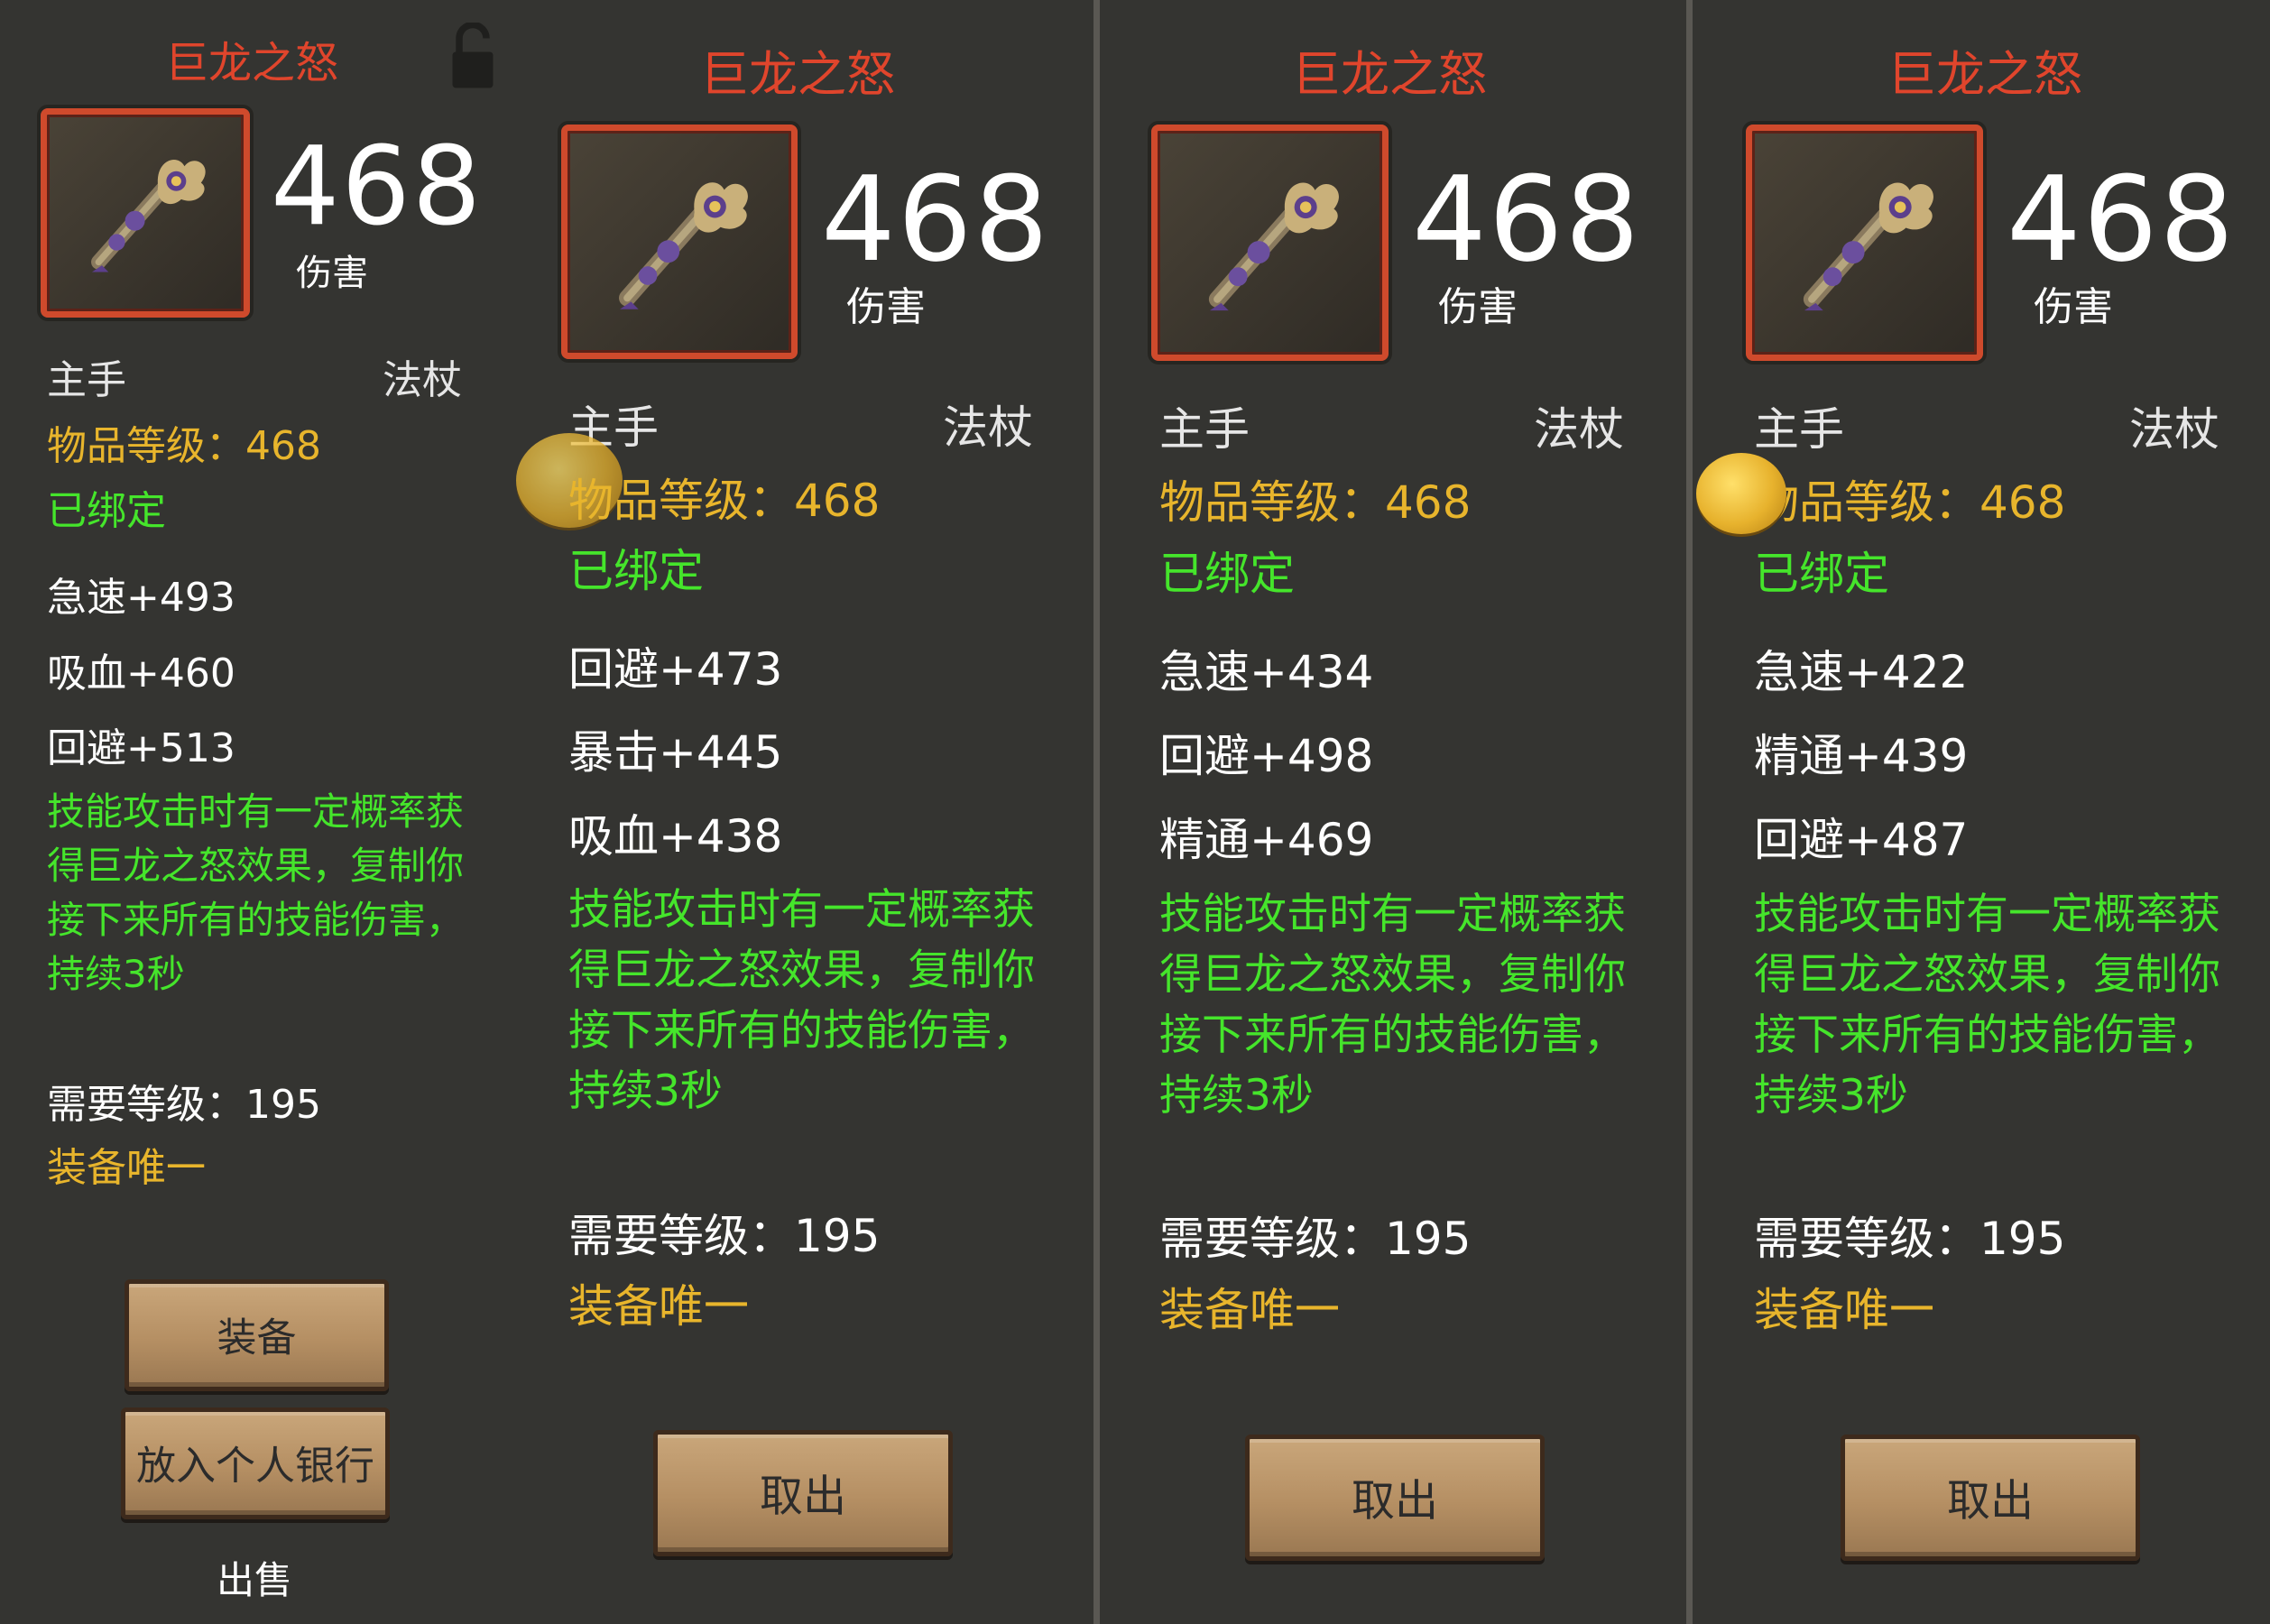 The image size is (2270, 1624). Describe the element at coordinates (1266, 756) in the screenshot. I see `stat-line: 回避+498` at that location.